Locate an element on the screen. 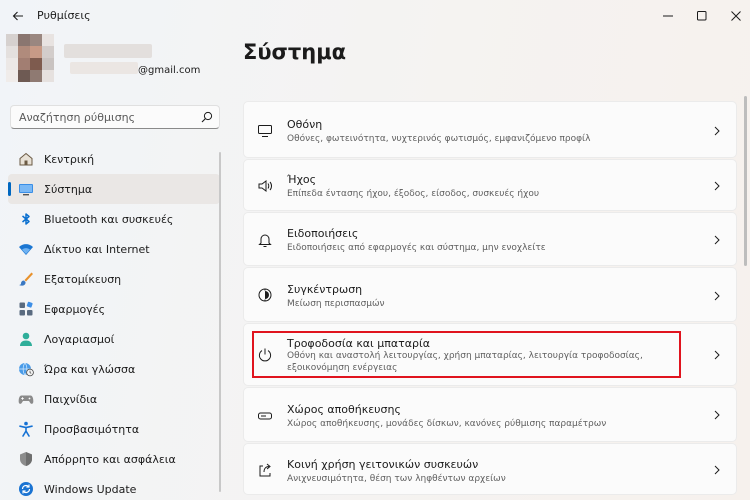  close-button is located at coordinates (736, 16).